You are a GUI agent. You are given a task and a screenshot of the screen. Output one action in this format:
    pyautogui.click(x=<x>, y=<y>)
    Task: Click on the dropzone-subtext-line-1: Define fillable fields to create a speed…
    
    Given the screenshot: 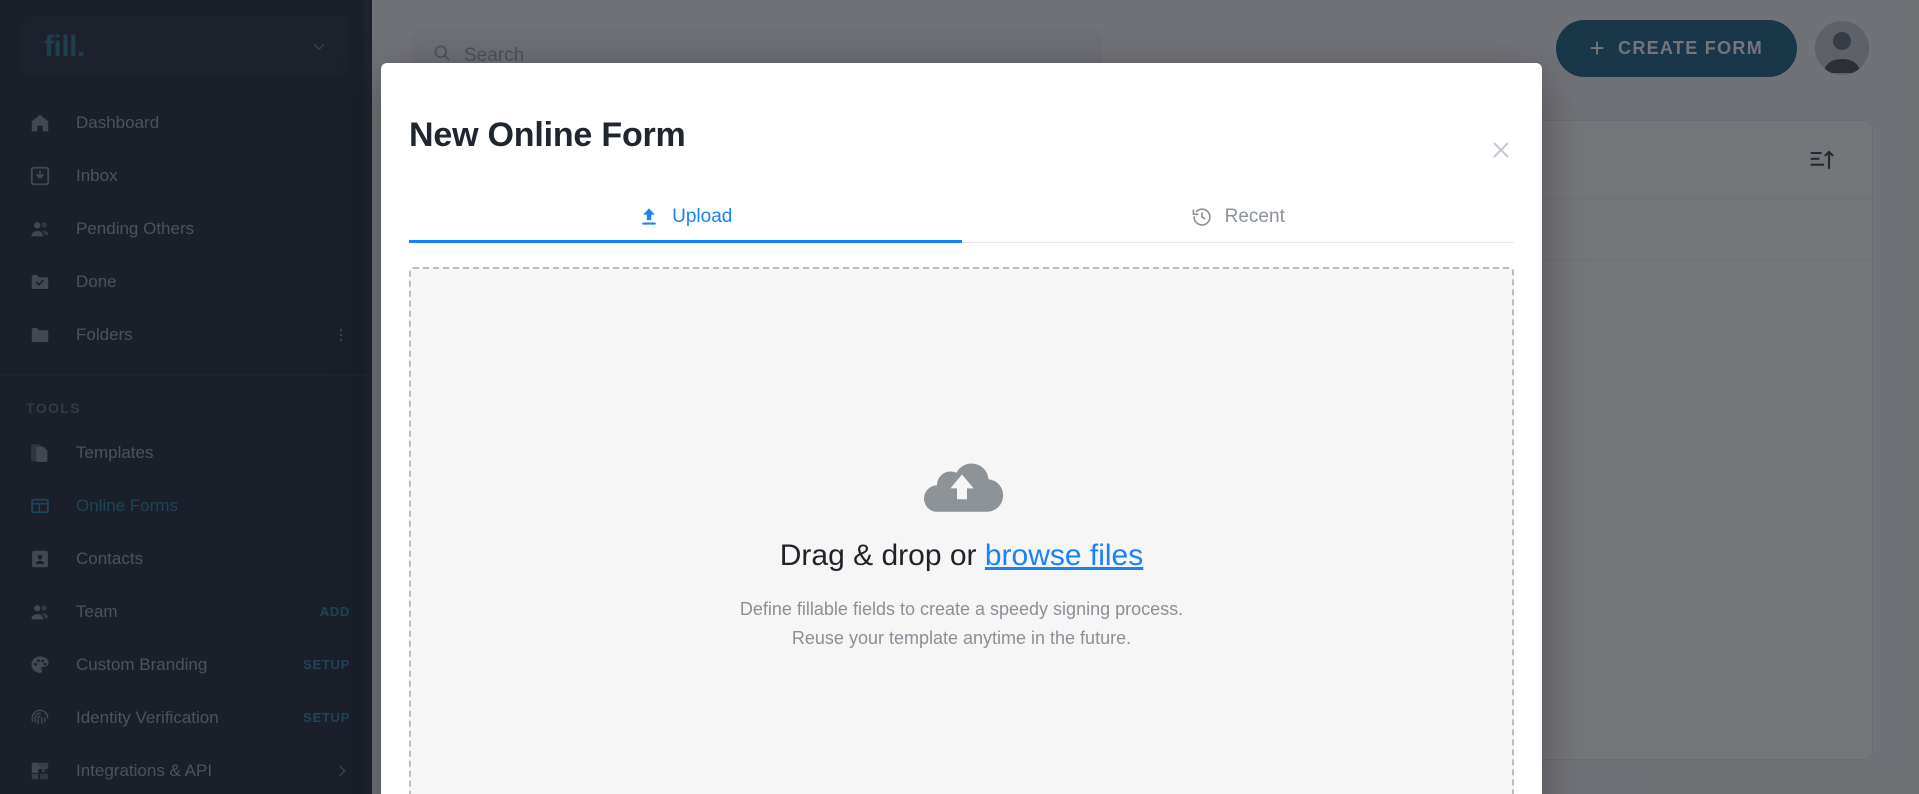 What is the action you would take?
    pyautogui.click(x=961, y=608)
    